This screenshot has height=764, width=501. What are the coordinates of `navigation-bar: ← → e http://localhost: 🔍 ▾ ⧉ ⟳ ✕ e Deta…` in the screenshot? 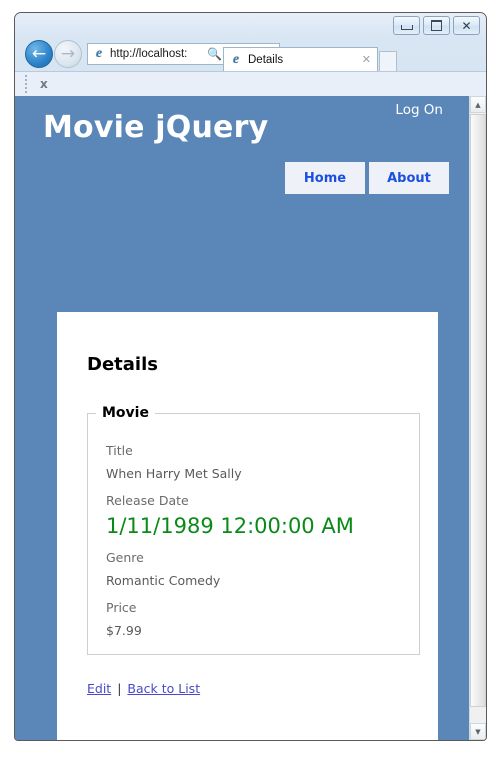 It's located at (250, 54).